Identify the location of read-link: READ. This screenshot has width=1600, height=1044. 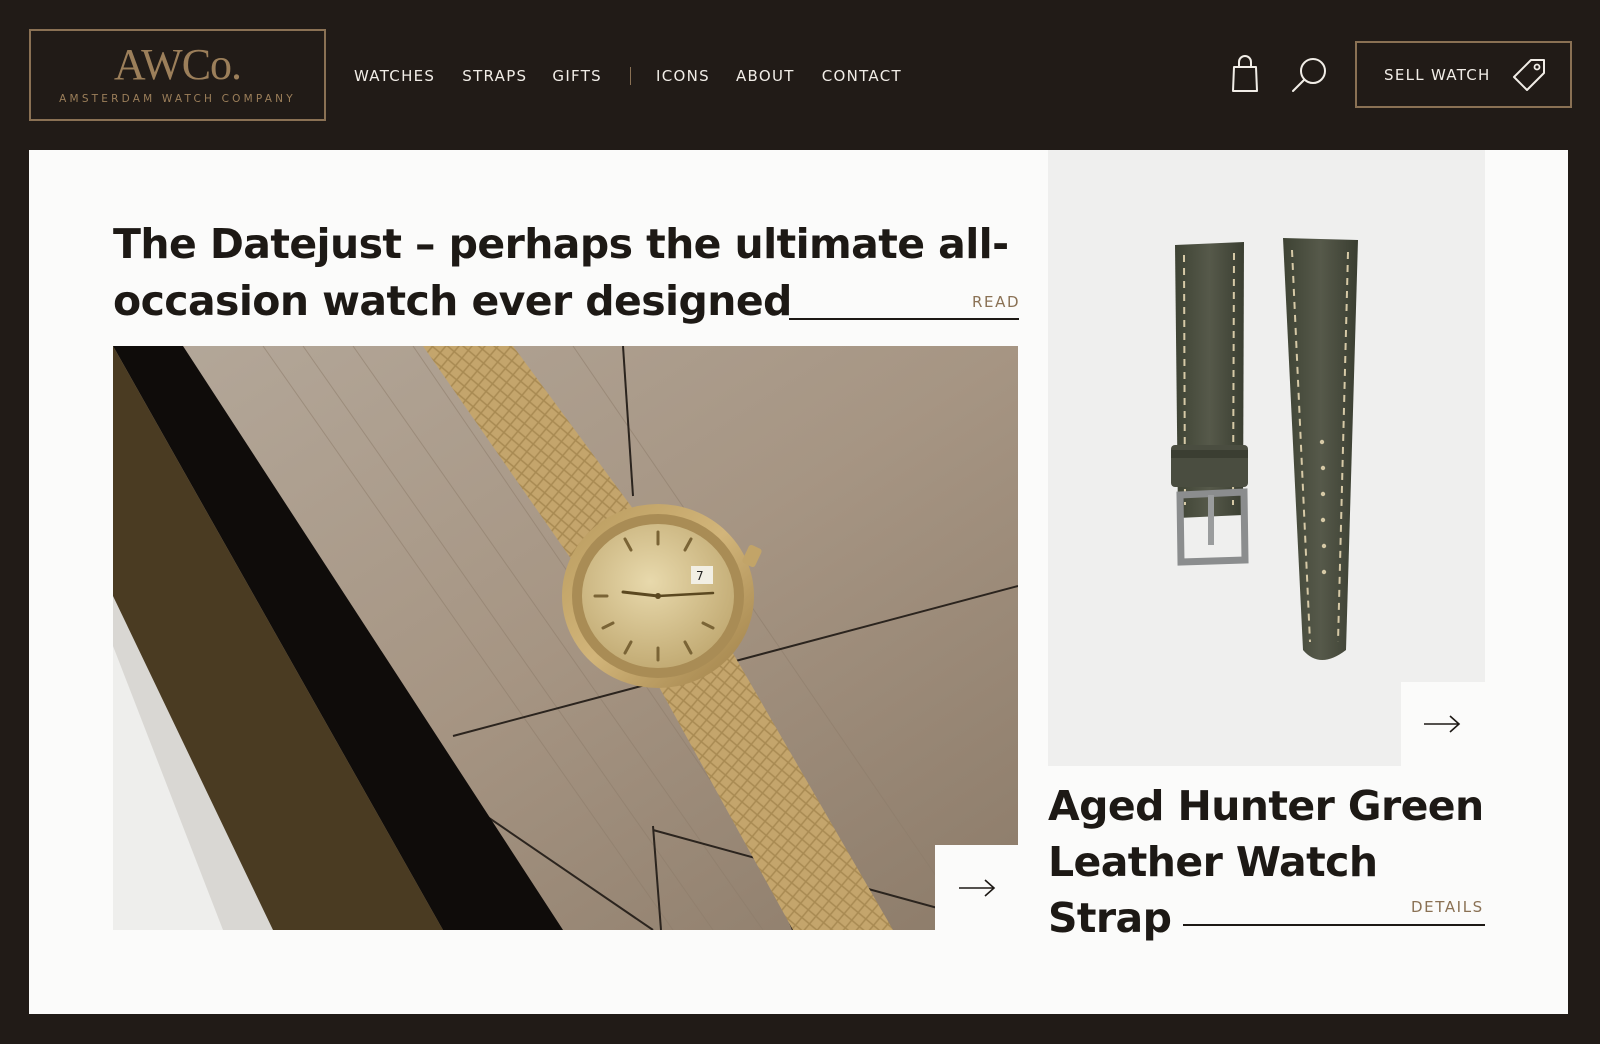
(996, 302).